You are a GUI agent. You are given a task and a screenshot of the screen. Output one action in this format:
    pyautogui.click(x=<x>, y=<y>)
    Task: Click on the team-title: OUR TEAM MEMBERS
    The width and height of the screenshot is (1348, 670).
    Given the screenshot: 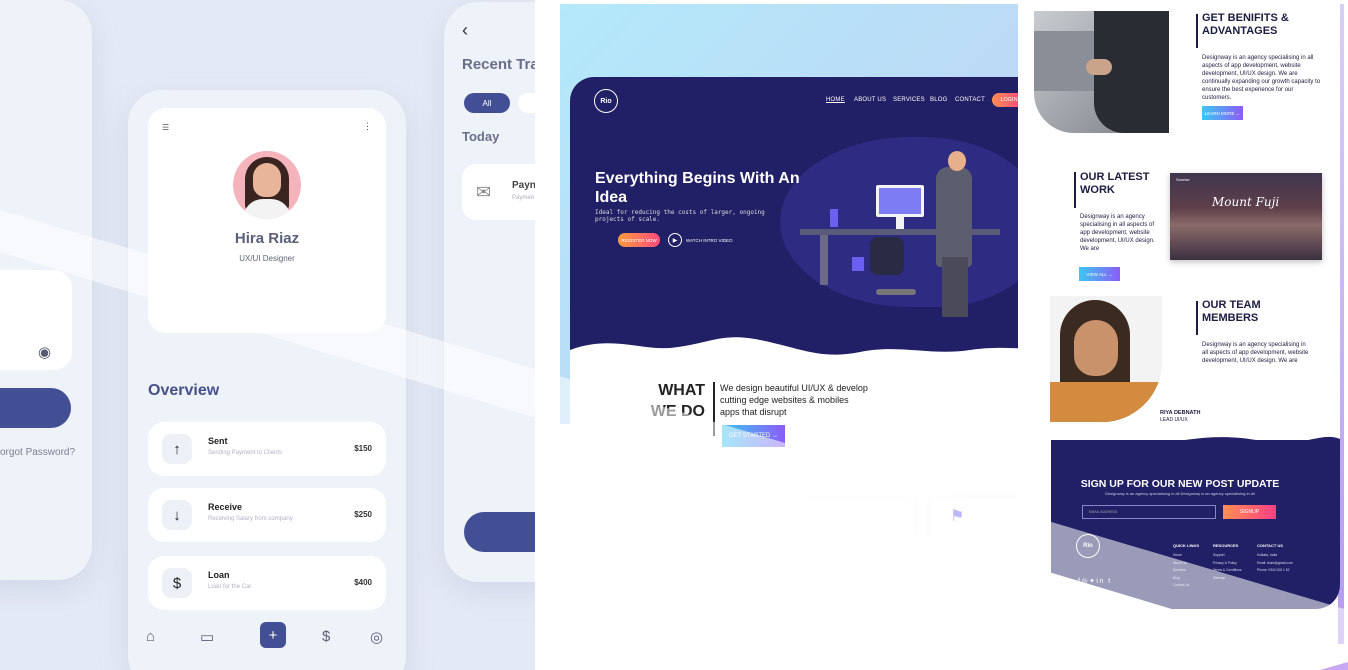 What is the action you would take?
    pyautogui.click(x=1231, y=311)
    